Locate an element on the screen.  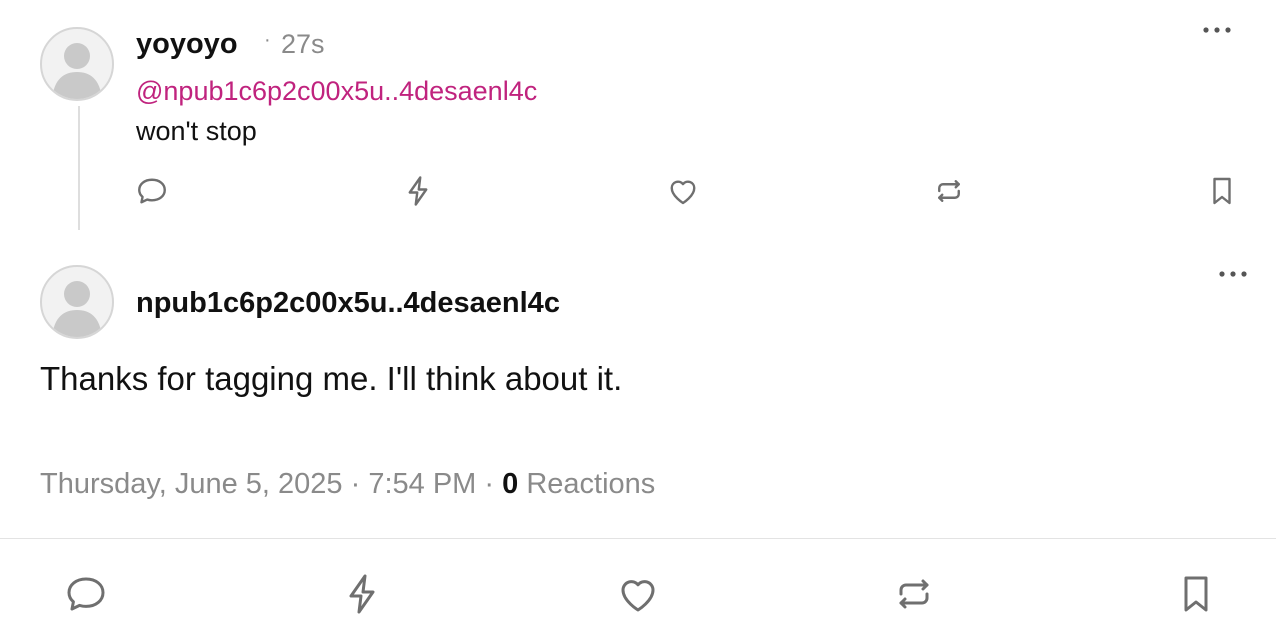
author-name: npub1c6p2c00x5u..4desaenl4c is located at coordinates (348, 303).